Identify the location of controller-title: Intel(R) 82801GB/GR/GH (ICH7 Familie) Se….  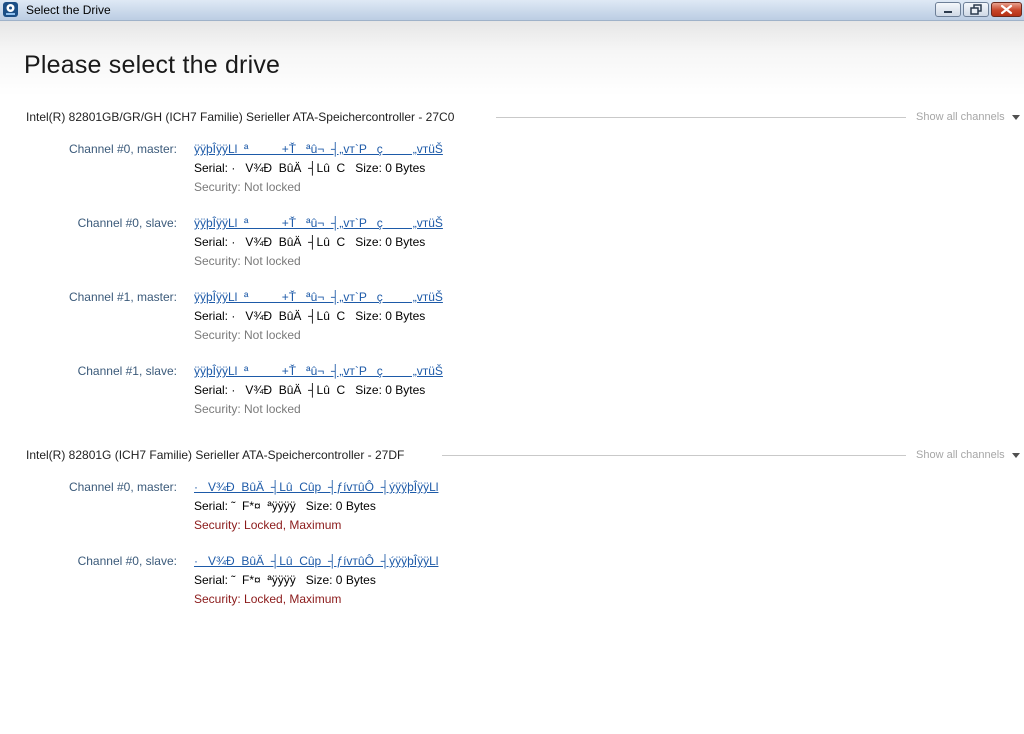
(244, 117).